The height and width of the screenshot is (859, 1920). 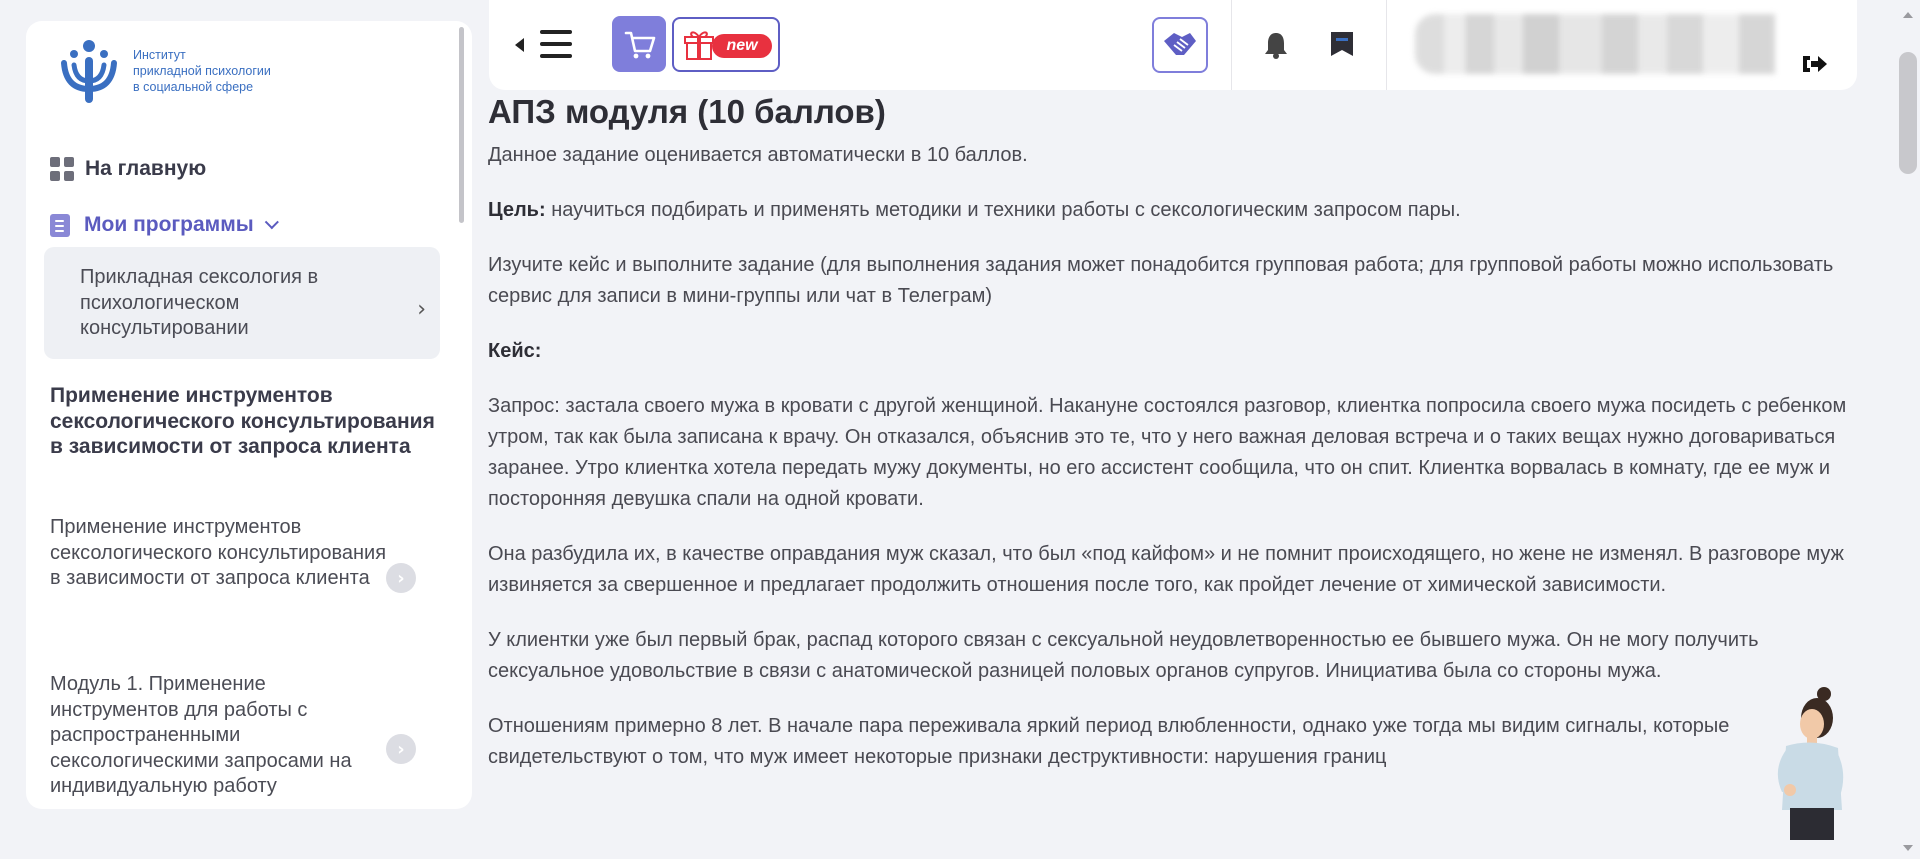 What do you see at coordinates (556, 44) in the screenshot?
I see `menu-button` at bounding box center [556, 44].